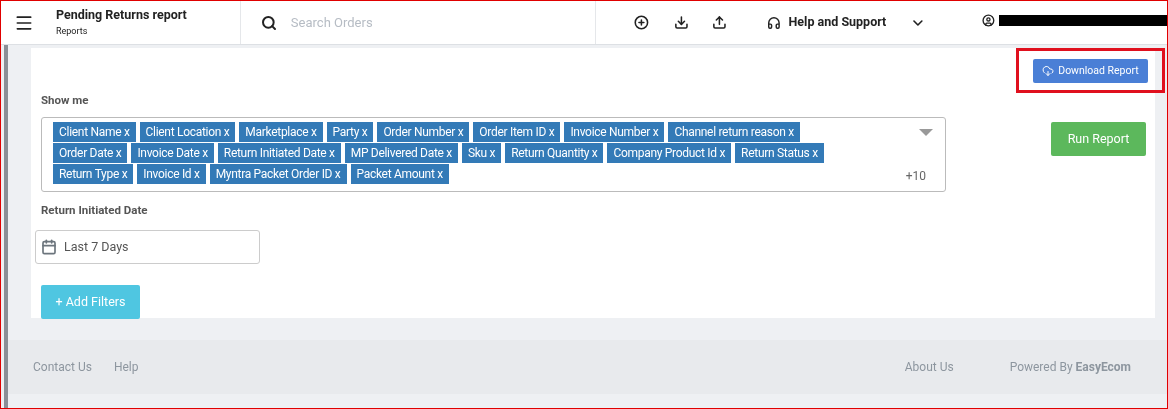 This screenshot has height=409, width=1168. Describe the element at coordinates (734, 132) in the screenshot. I see `column-tag: Channel return reason x` at that location.